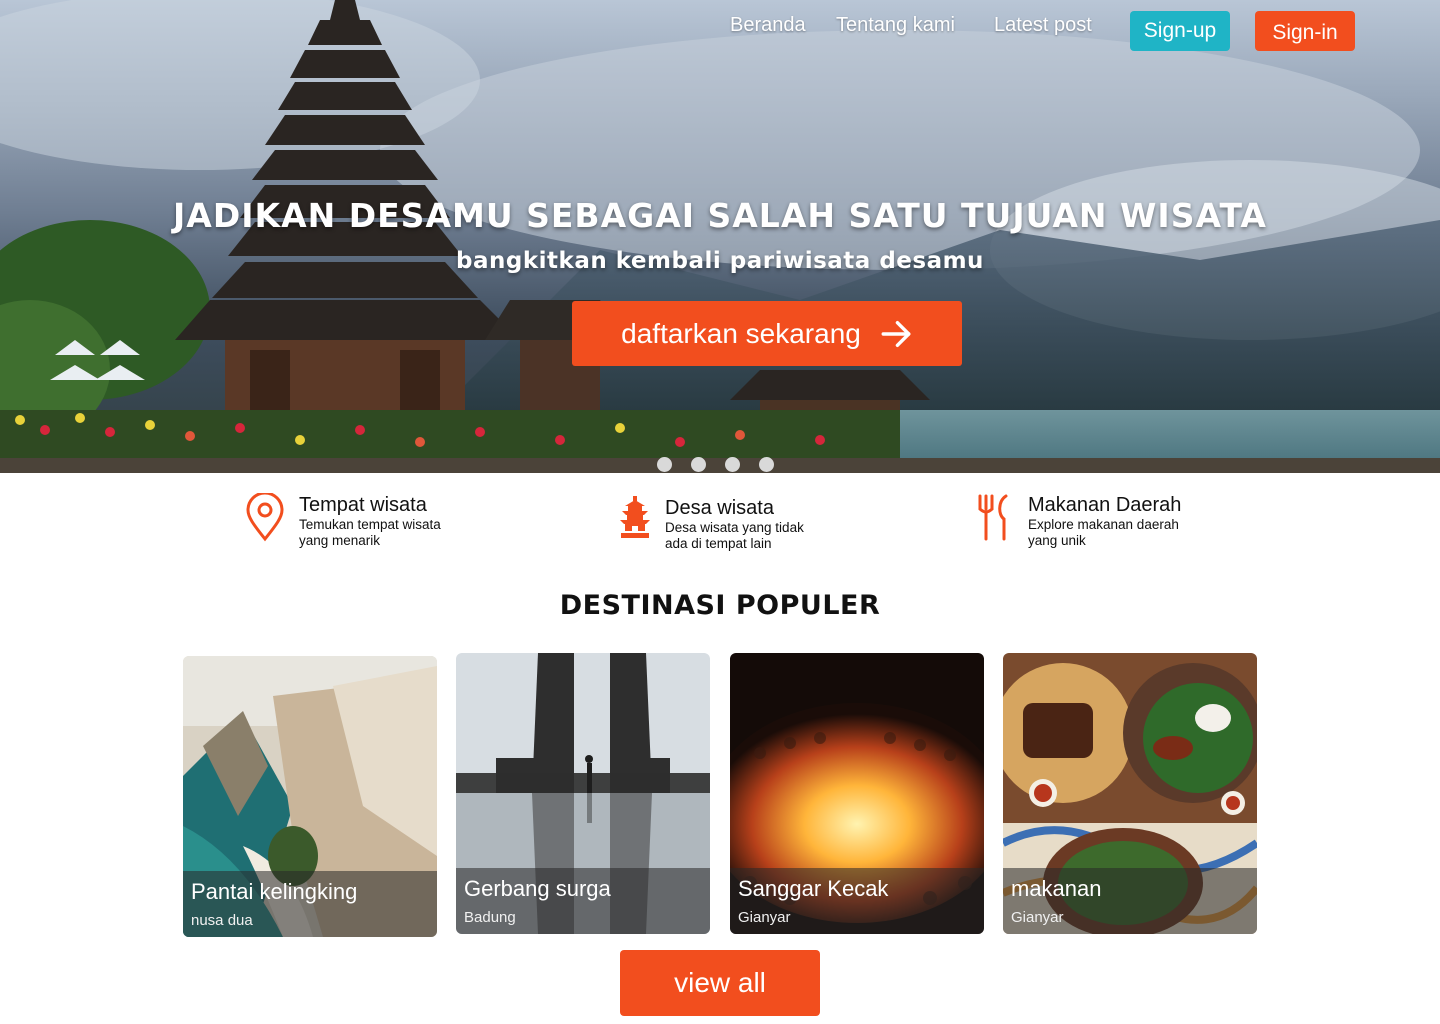  I want to click on signup-button: Sign-up, so click(1180, 31).